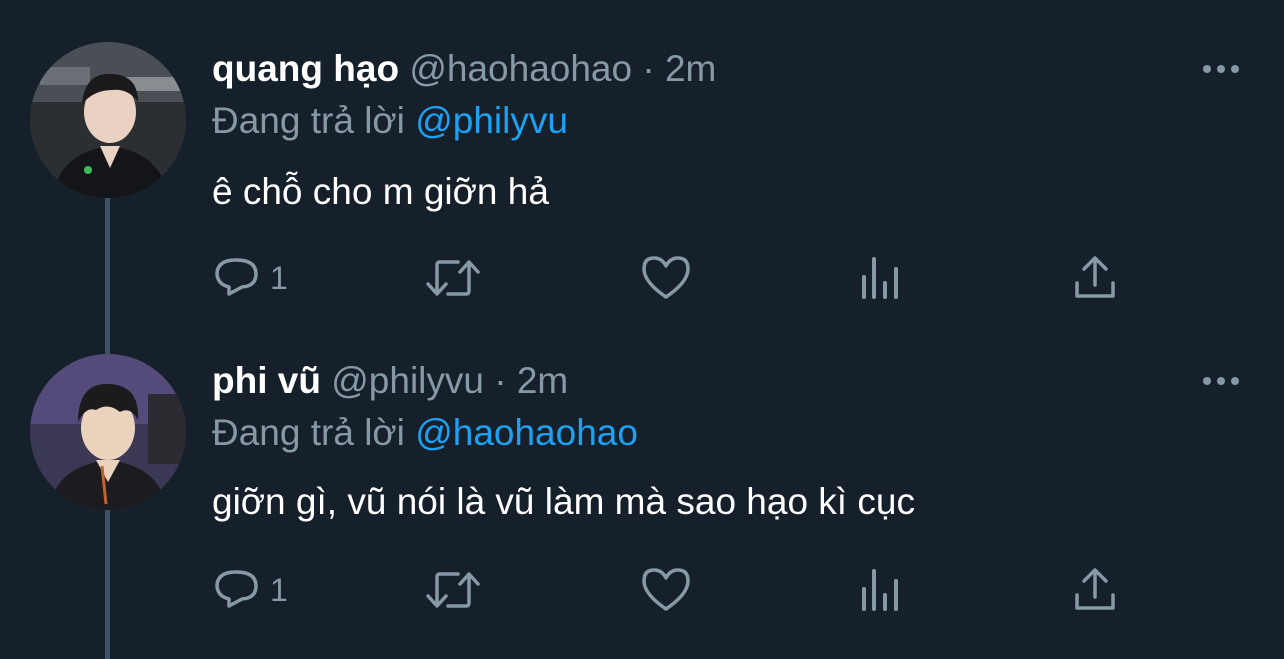 The image size is (1284, 659). What do you see at coordinates (380, 191) in the screenshot?
I see `tweet-text: ê chỗ cho m giỡn hả` at bounding box center [380, 191].